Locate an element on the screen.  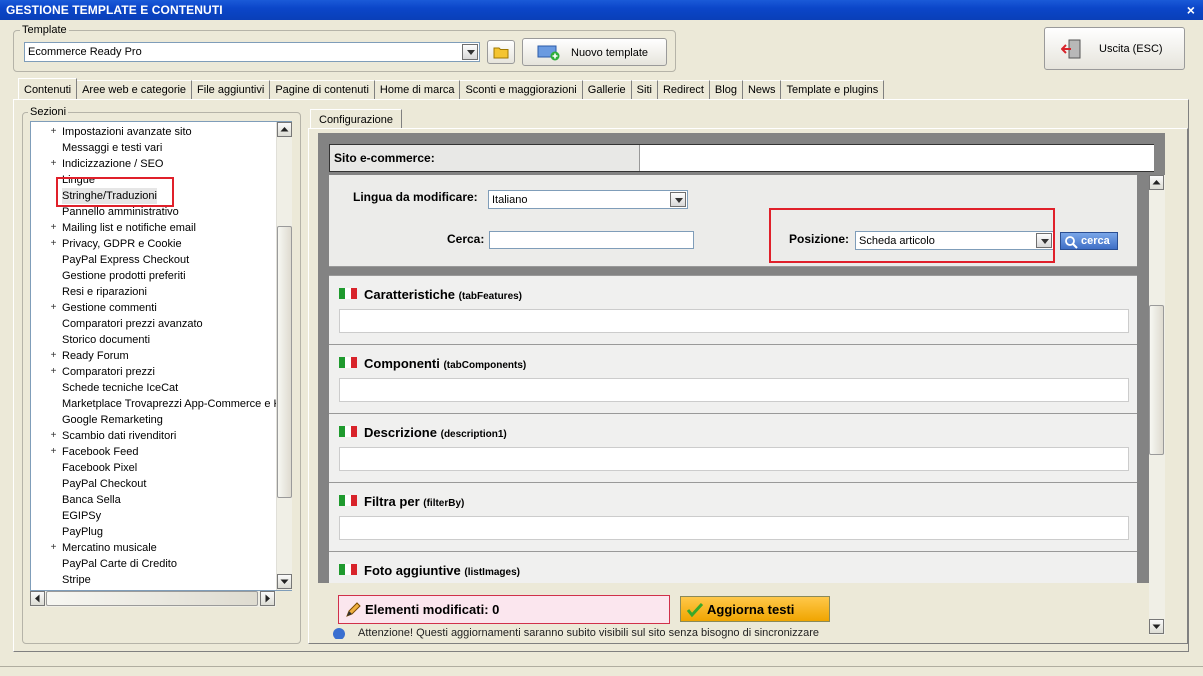
template-group-label: Template is located at coordinates (44, 30).